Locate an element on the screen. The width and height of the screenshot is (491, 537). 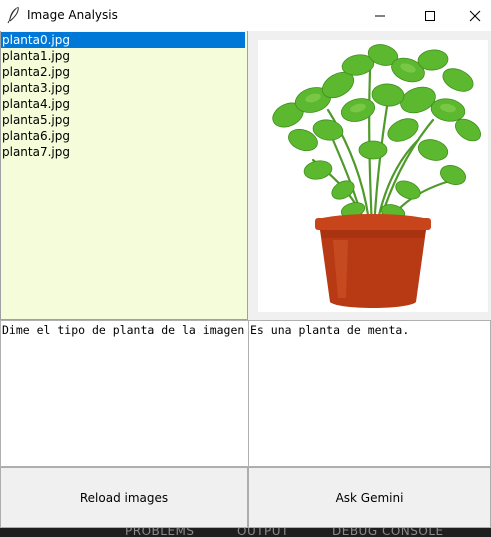
list-item: planta6.jpg is located at coordinates (124, 136).